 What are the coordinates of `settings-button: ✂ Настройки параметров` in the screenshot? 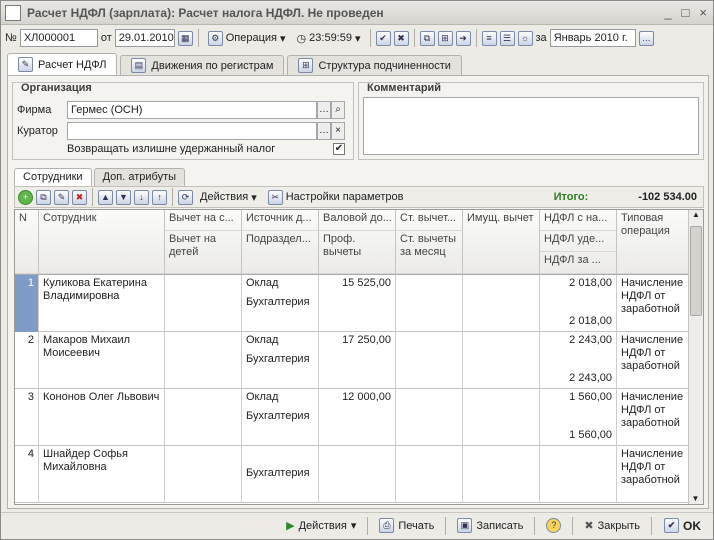 It's located at (336, 197).